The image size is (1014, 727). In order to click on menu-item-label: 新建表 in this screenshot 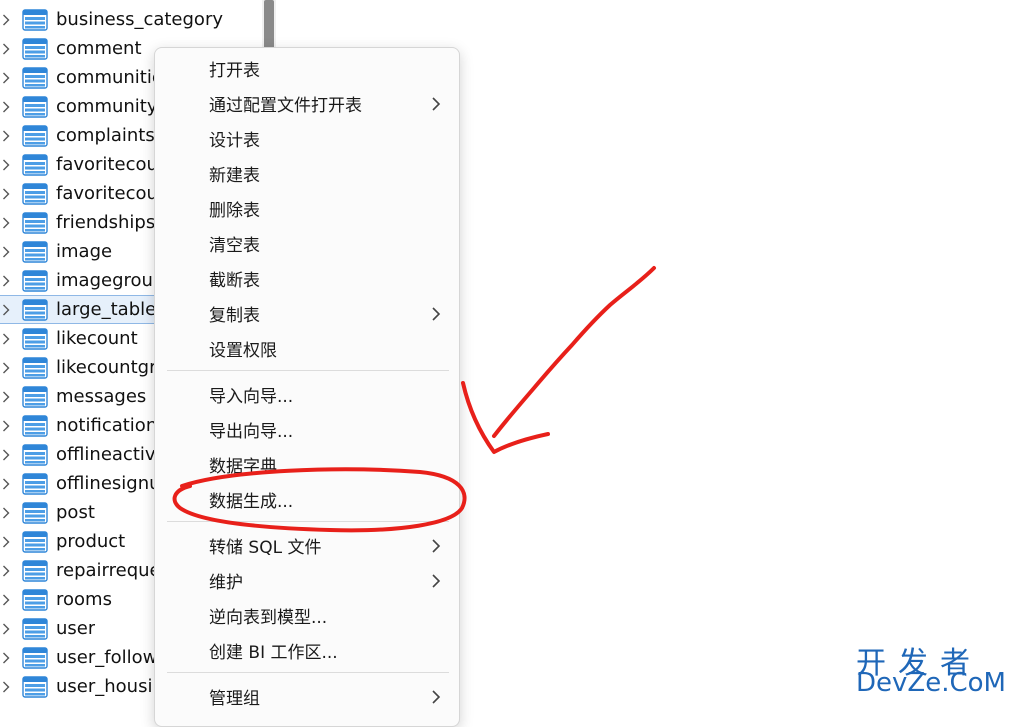, I will do `click(234, 176)`.